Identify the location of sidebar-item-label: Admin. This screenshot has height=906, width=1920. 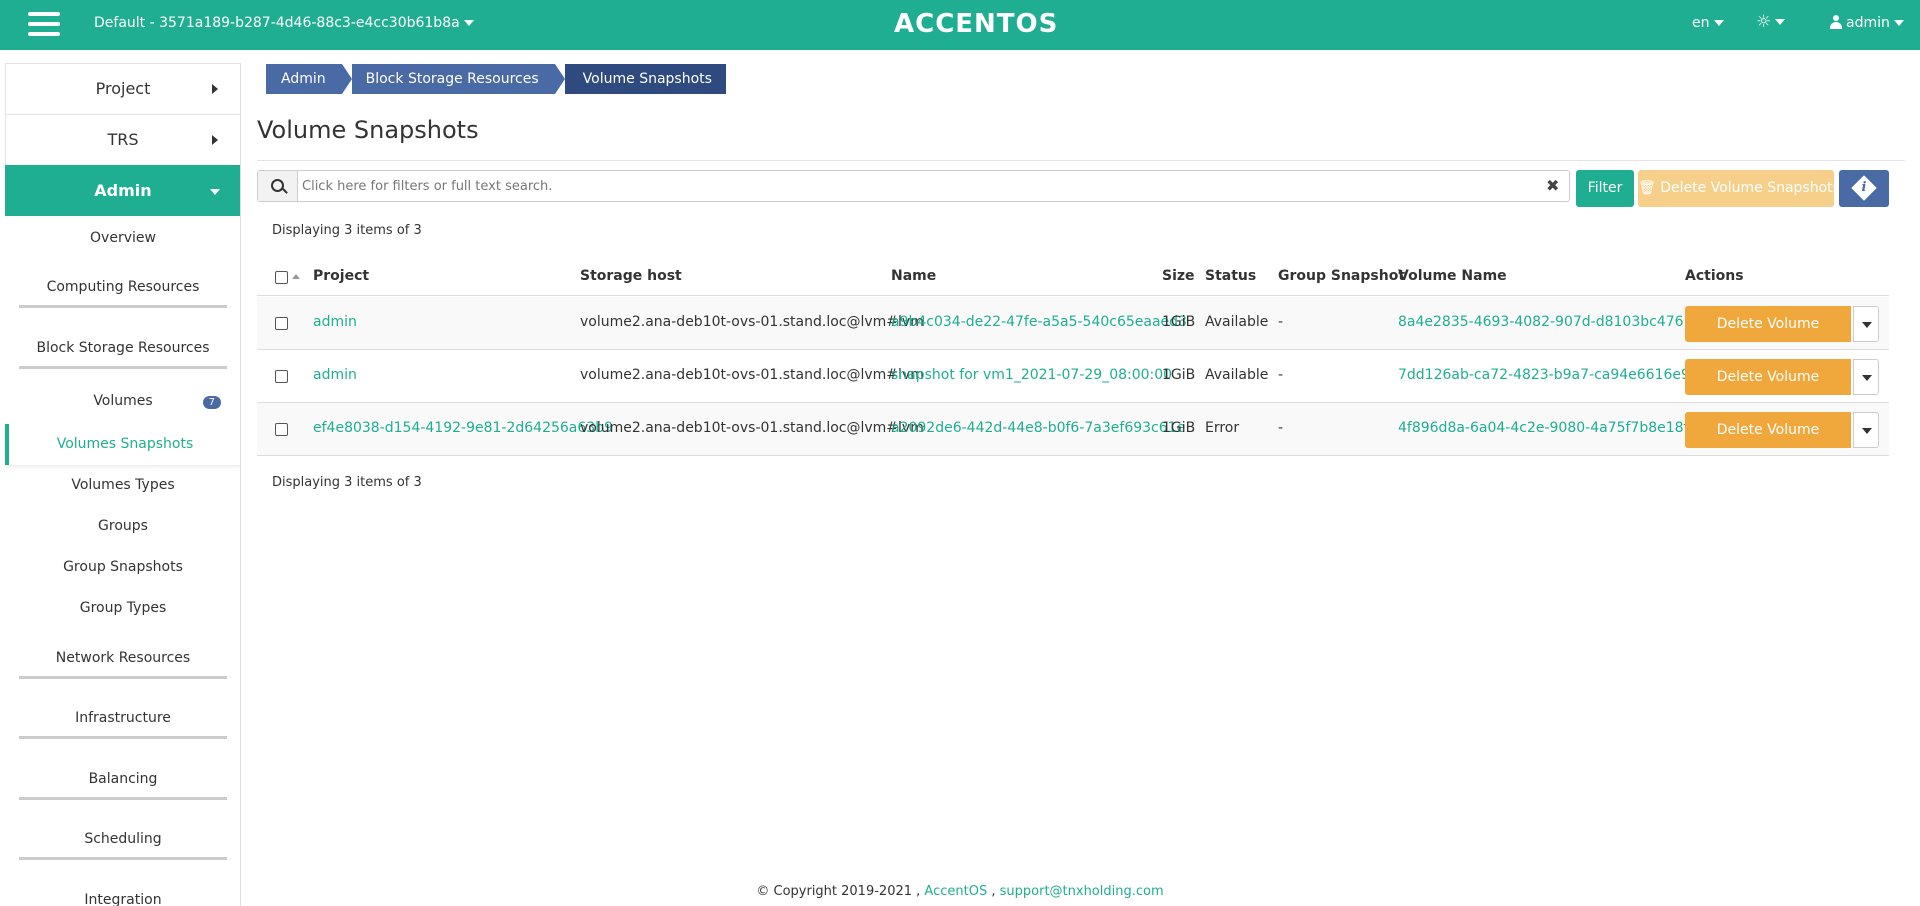
(123, 190).